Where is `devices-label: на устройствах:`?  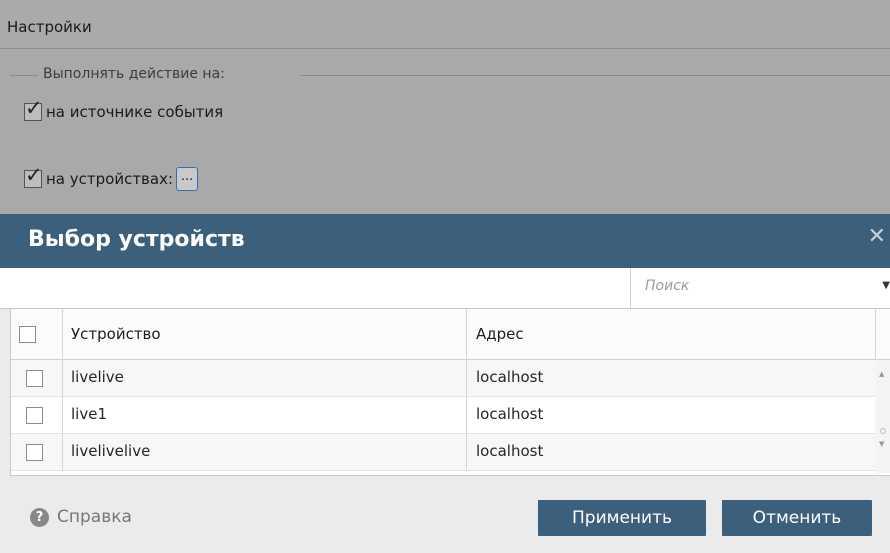 devices-label: на устройствах: is located at coordinates (110, 179).